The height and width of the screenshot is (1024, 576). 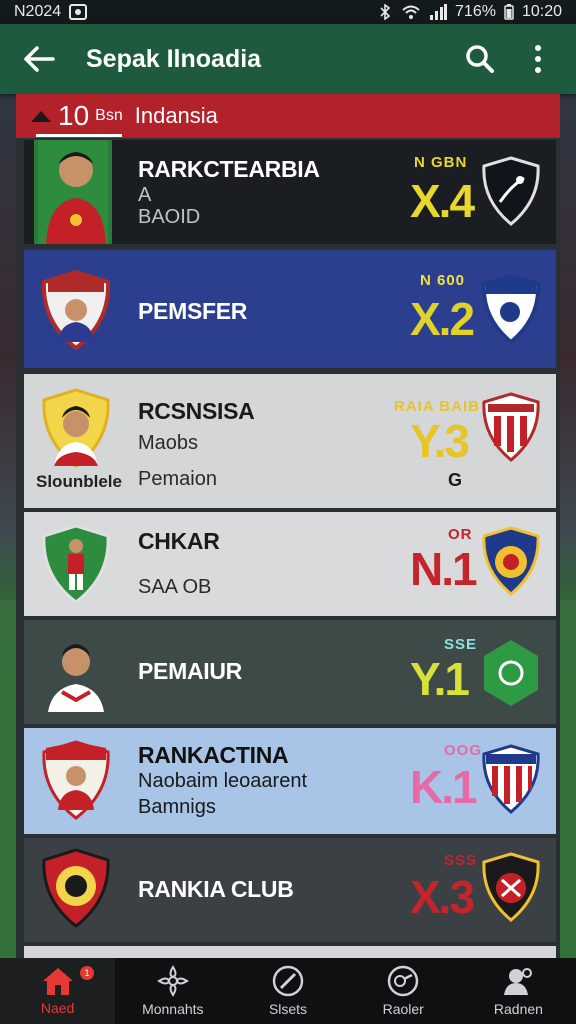 What do you see at coordinates (177, 479) in the screenshot?
I see `row-line2: Pemaion` at bounding box center [177, 479].